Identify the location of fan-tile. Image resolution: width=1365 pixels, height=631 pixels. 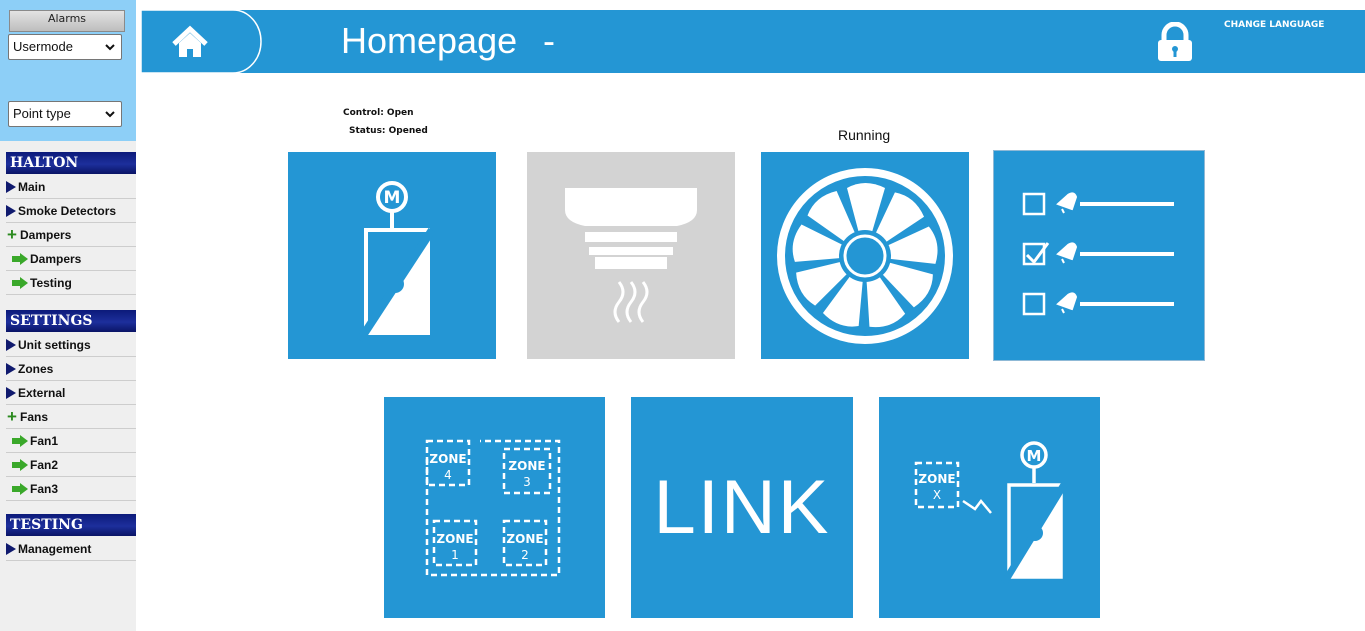
(865, 255).